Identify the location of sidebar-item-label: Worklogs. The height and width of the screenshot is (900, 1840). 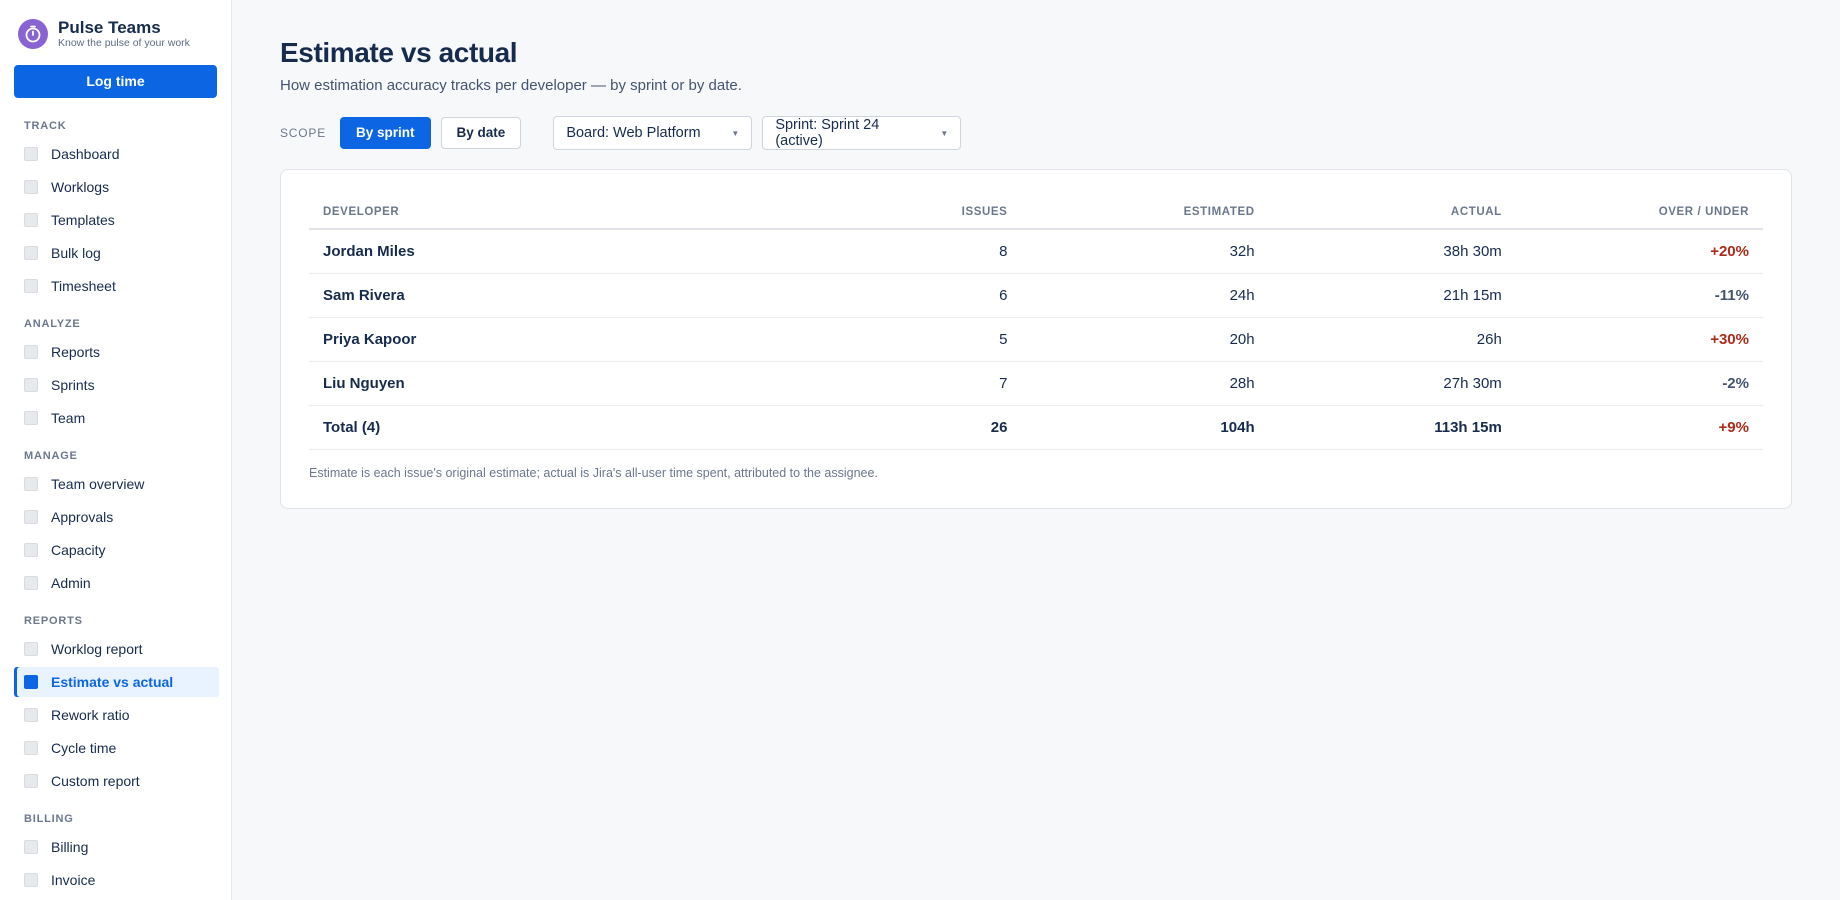
(80, 187).